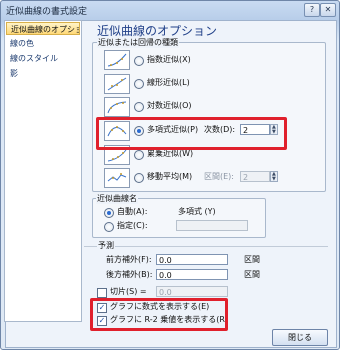  What do you see at coordinates (128, 291) in the screenshot?
I see `intercept-label: 切片(S) =` at bounding box center [128, 291].